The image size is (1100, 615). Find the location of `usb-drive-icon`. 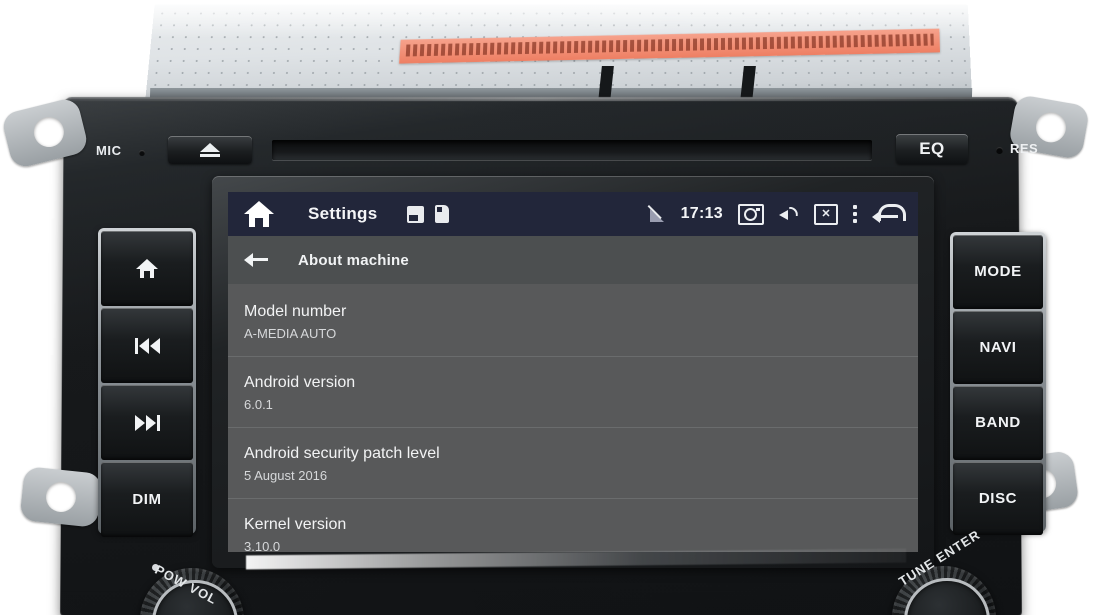

usb-drive-icon is located at coordinates (442, 214).